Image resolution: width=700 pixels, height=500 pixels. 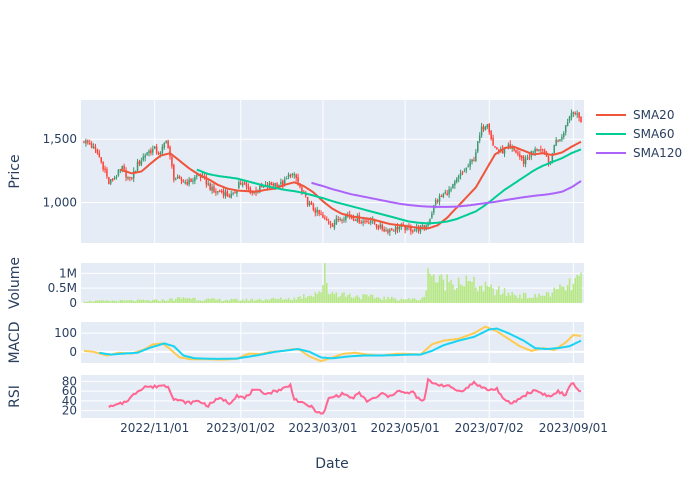 What do you see at coordinates (653, 134) in the screenshot?
I see `legend-label: SMA60` at bounding box center [653, 134].